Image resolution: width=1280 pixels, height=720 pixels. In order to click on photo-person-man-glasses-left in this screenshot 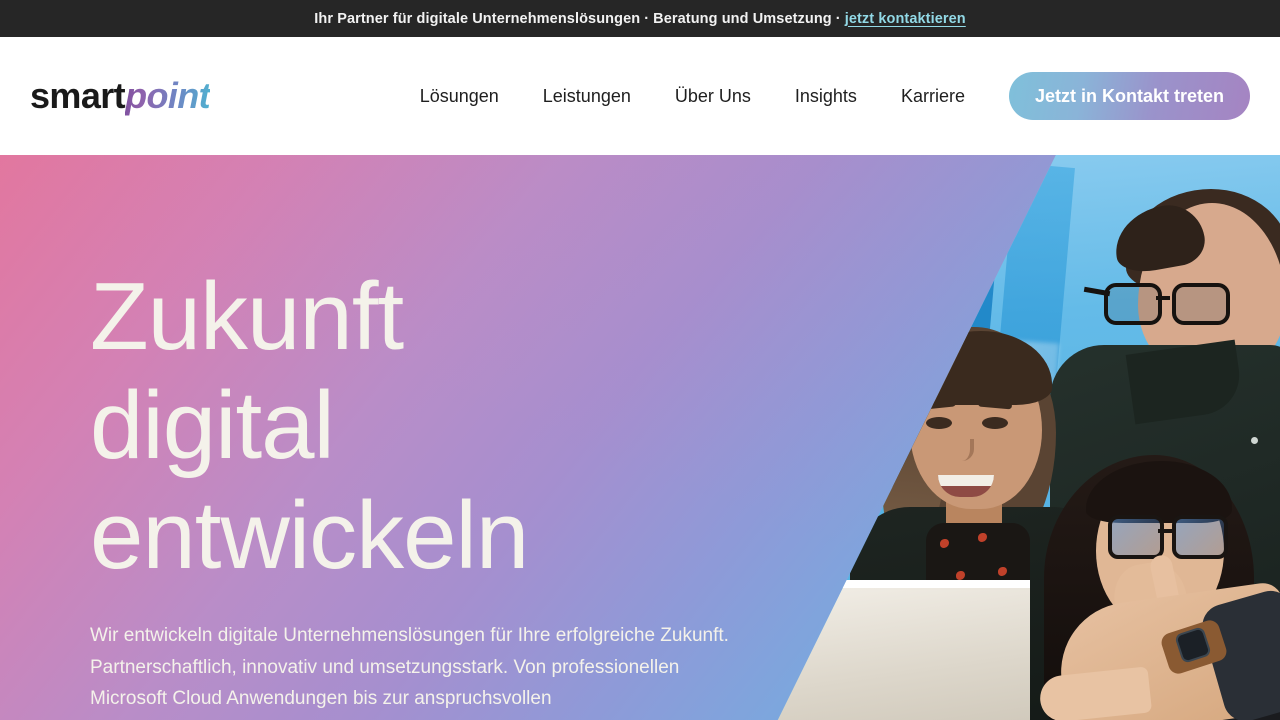, I will do `click(1133, 304)`.